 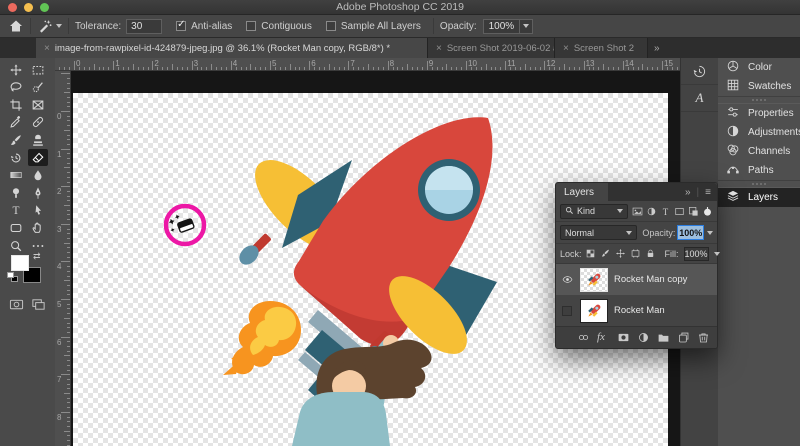 I want to click on dock-item-label: Properties, so click(x=771, y=113).